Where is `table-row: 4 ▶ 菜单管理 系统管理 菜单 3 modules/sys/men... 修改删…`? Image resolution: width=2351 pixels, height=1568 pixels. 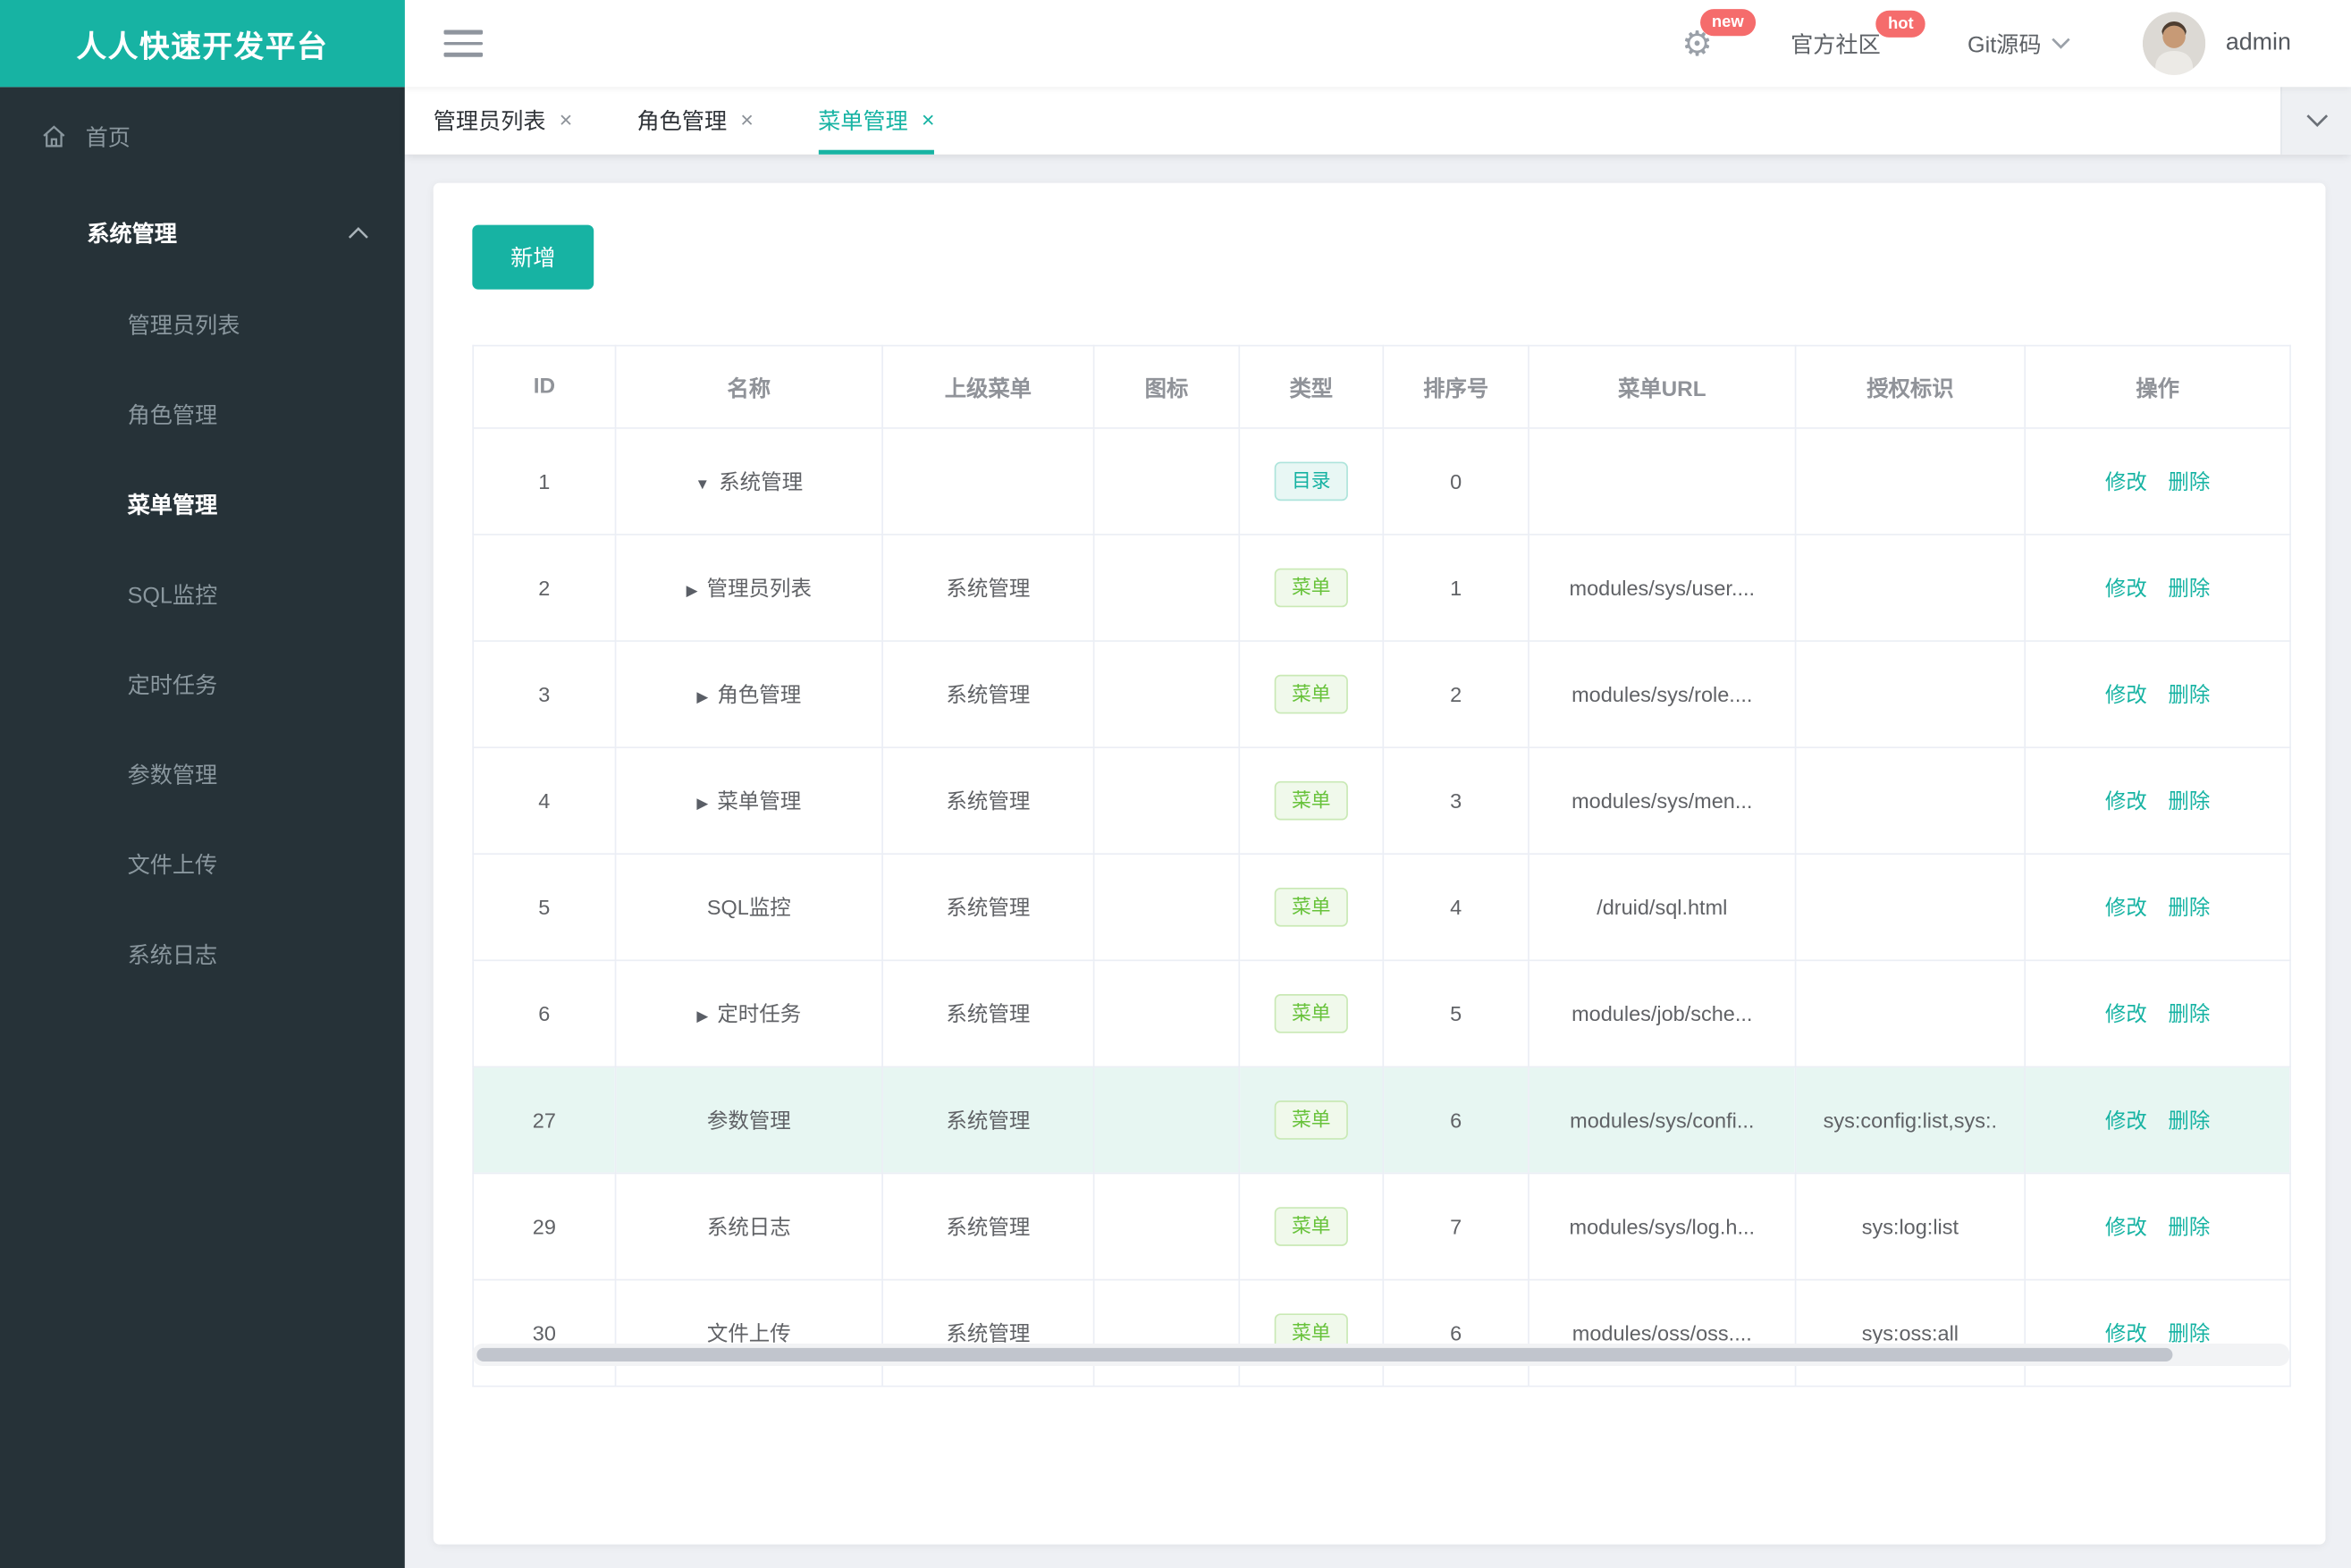 table-row: 4 ▶ 菜单管理 系统管理 菜单 3 modules/sys/men... 修改删… is located at coordinates (1381, 801).